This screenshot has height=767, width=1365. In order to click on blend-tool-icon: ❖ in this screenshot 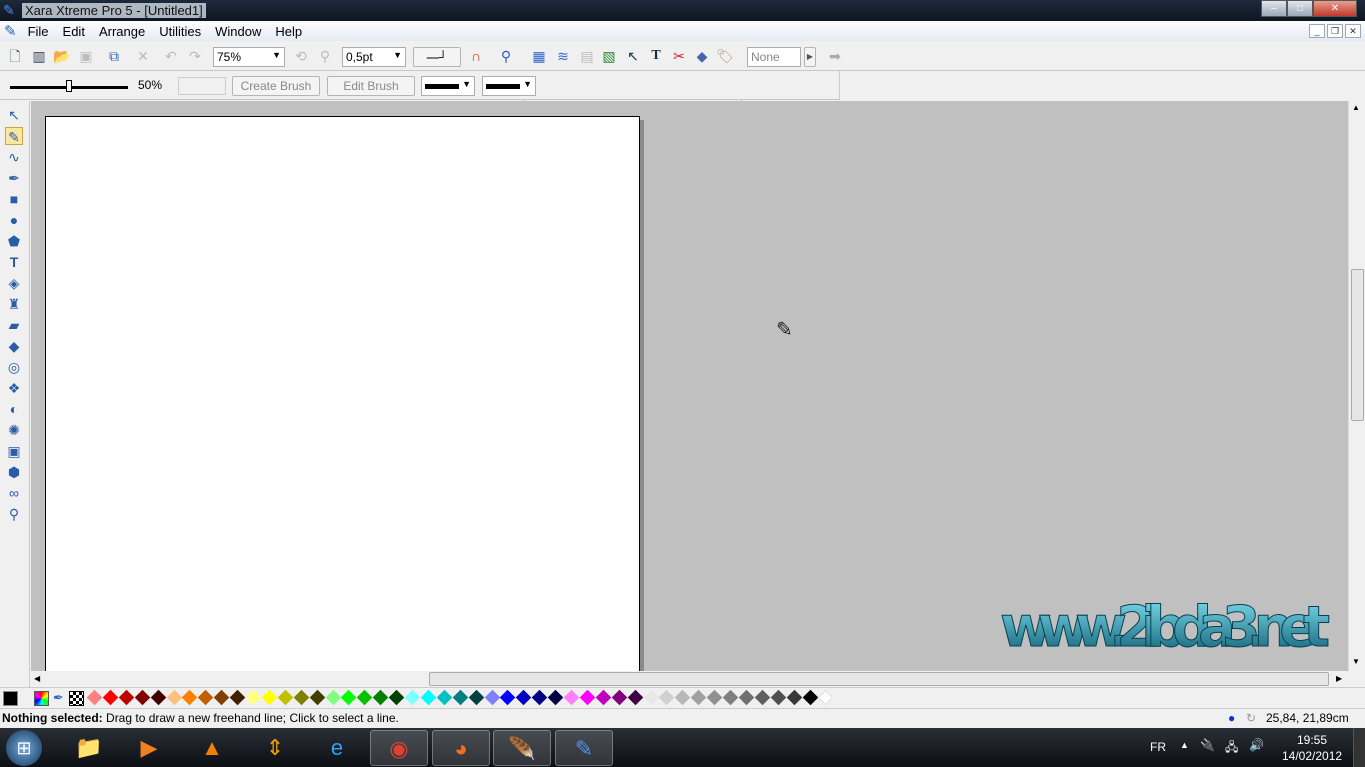, I will do `click(14, 388)`.